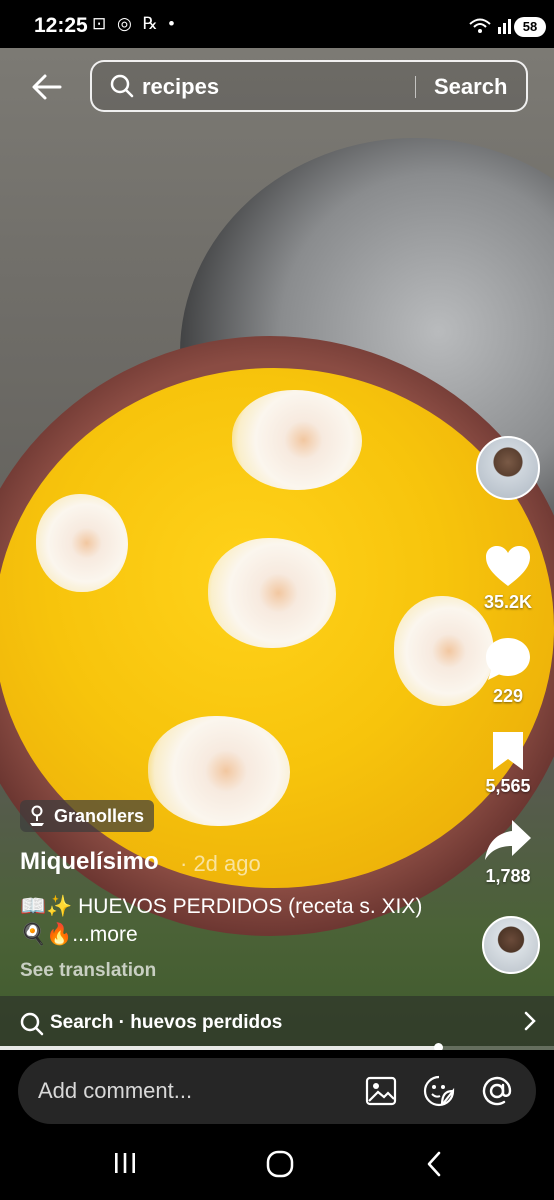 The width and height of the screenshot is (554, 1200). What do you see at coordinates (99, 815) in the screenshot?
I see `location-label: Granollers` at bounding box center [99, 815].